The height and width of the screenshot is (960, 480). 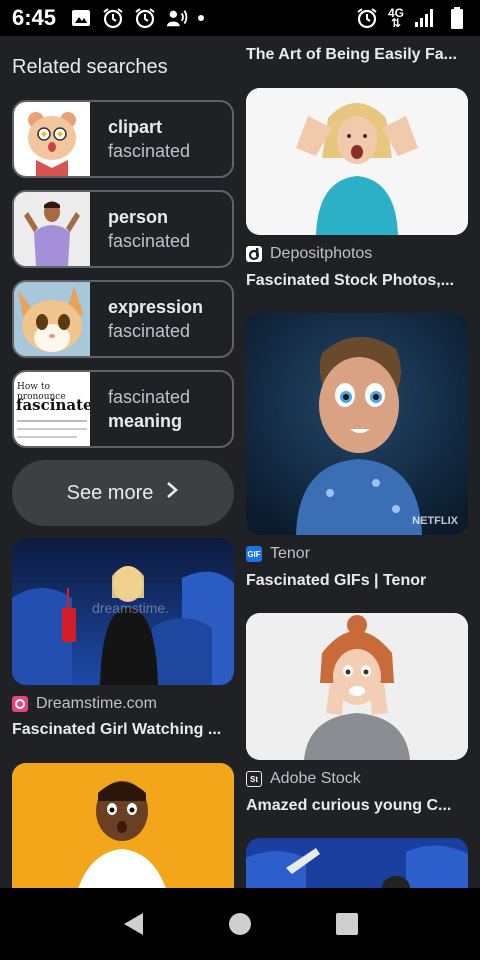 What do you see at coordinates (240, 18) in the screenshot?
I see `status-bar: 6:45 4G ⇅` at bounding box center [240, 18].